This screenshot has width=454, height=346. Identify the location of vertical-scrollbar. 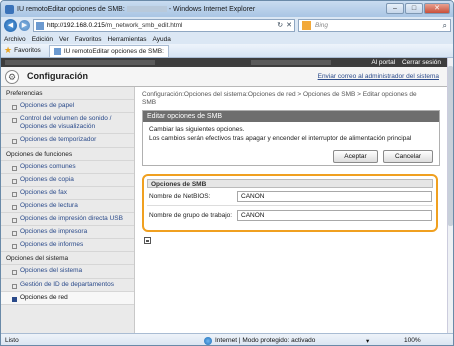
(450, 195).